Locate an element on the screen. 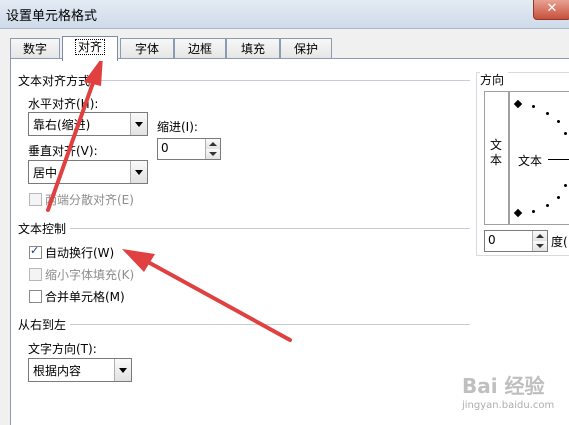 Image resolution: width=569 pixels, height=425 pixels. arrow-to-alignment-tab is located at coordinates (74, 134).